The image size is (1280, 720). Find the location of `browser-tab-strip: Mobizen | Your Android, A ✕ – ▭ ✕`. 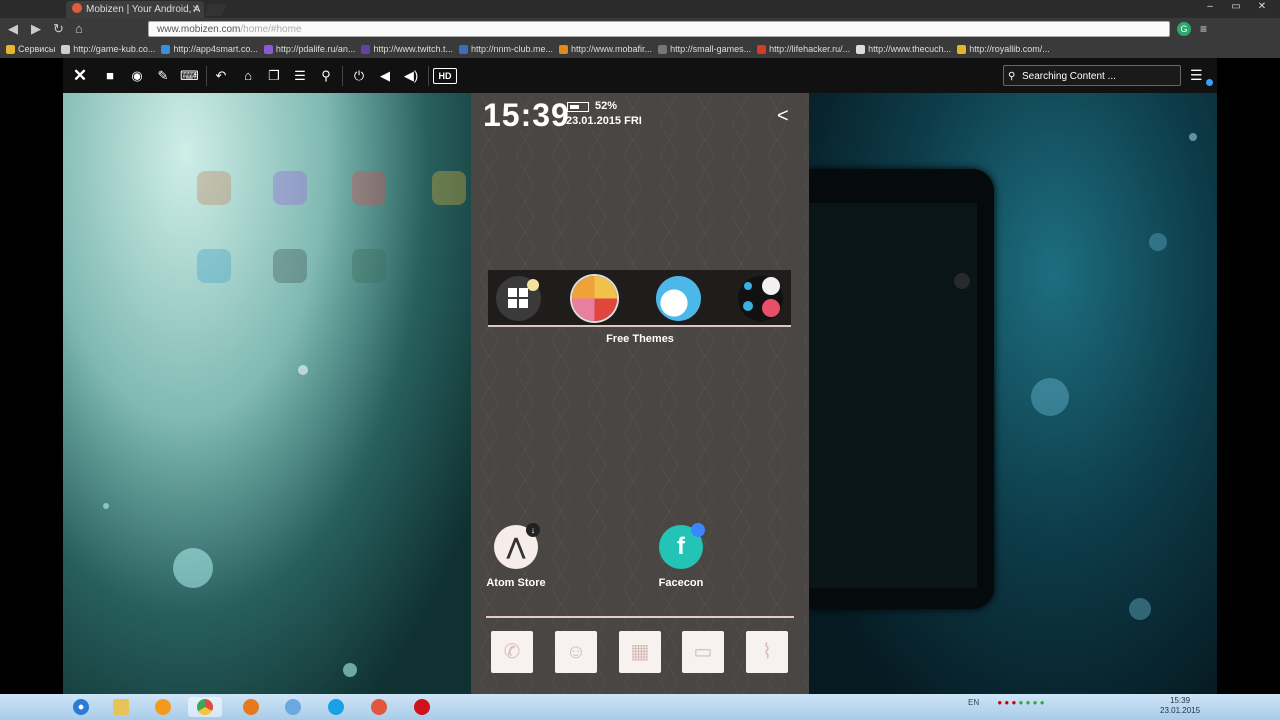

browser-tab-strip: Mobizen | Your Android, A ✕ – ▭ ✕ is located at coordinates (640, 9).